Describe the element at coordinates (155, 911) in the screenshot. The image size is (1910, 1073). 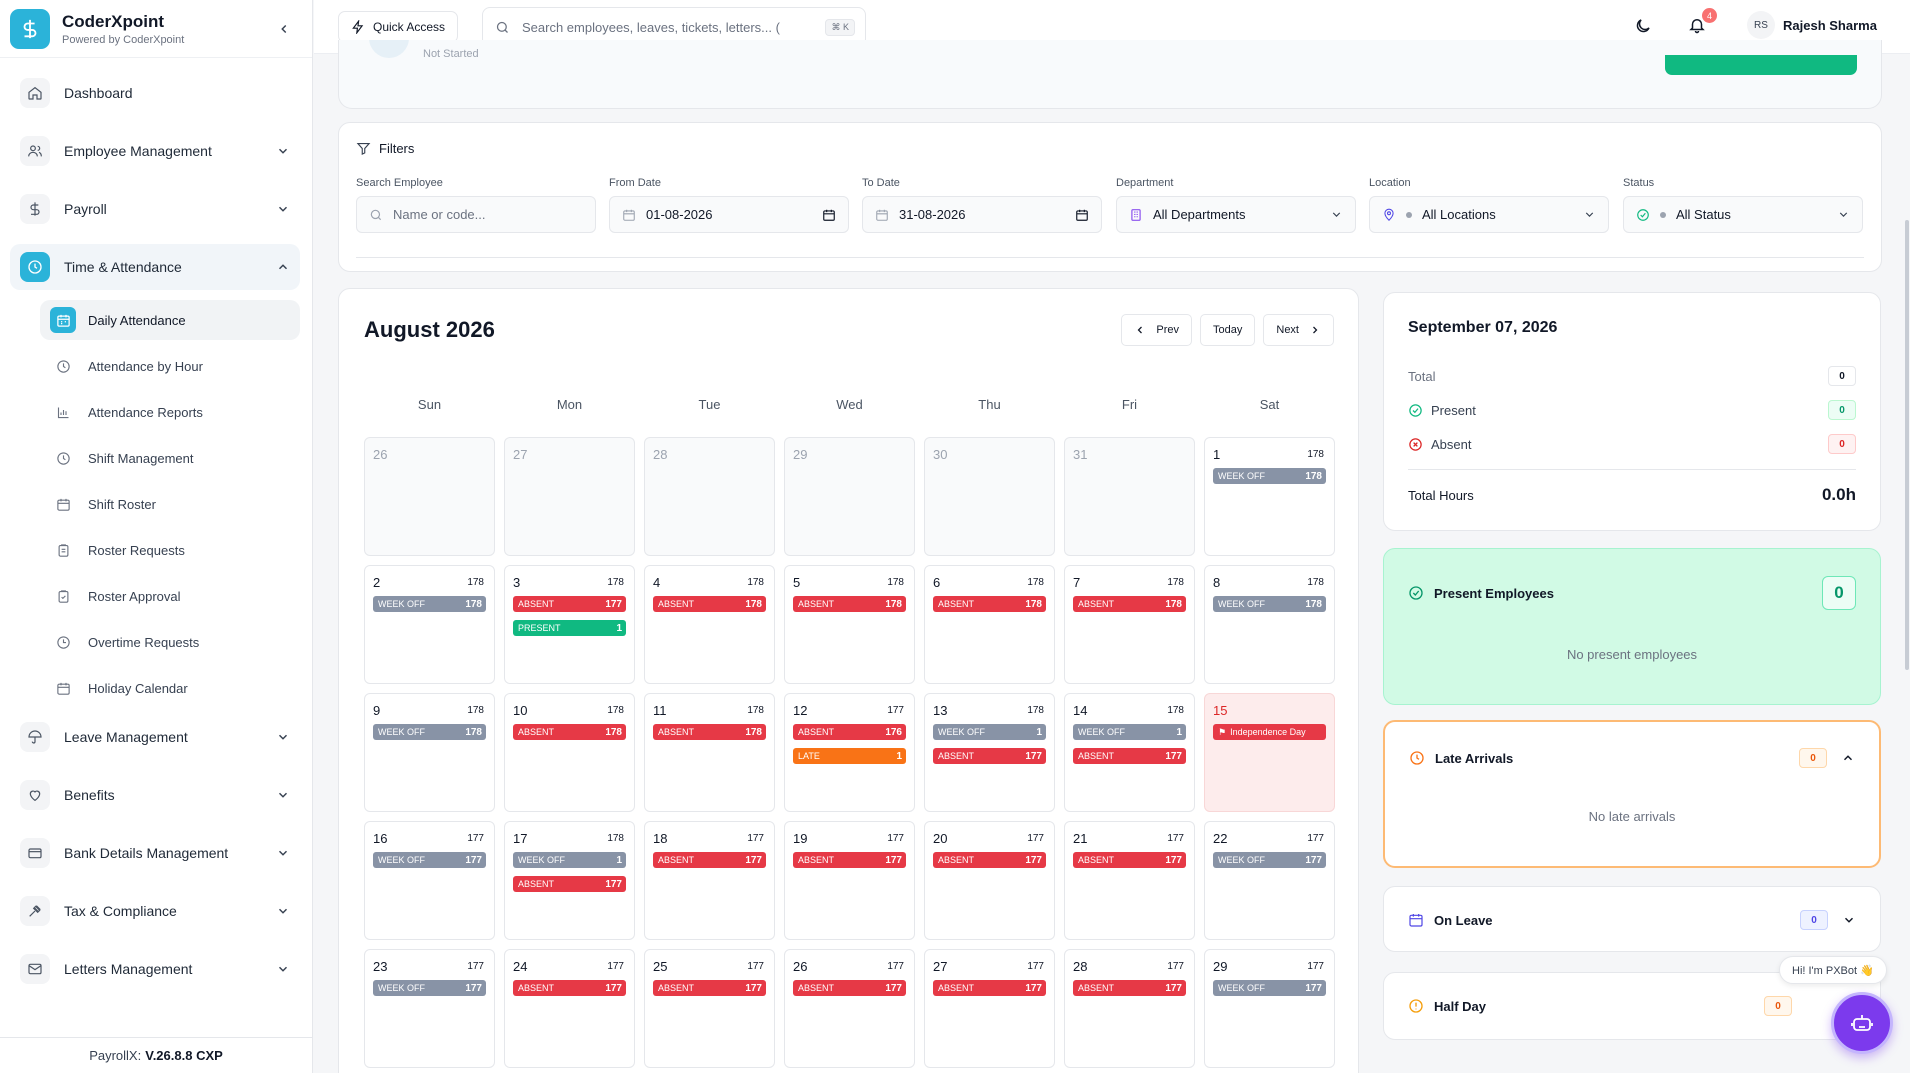
I see `nav-tax-compliance: Tax & Compliance` at that location.